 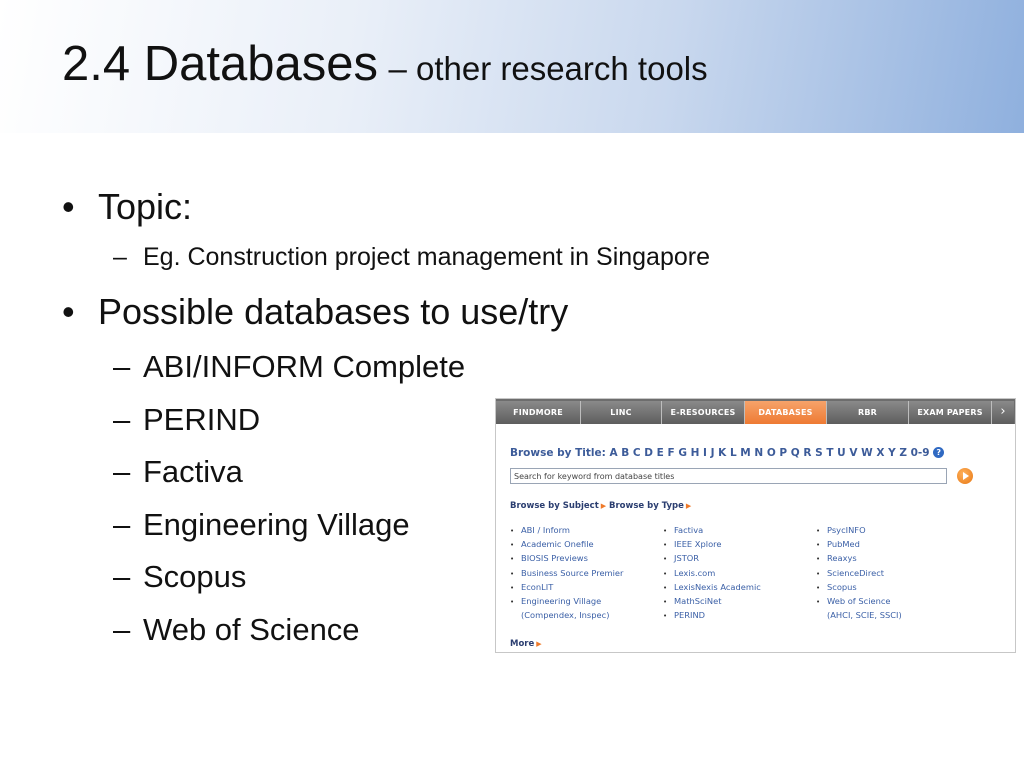 I want to click on sub-bullet-abi: – ABI/INFORM Complete, so click(x=289, y=366).